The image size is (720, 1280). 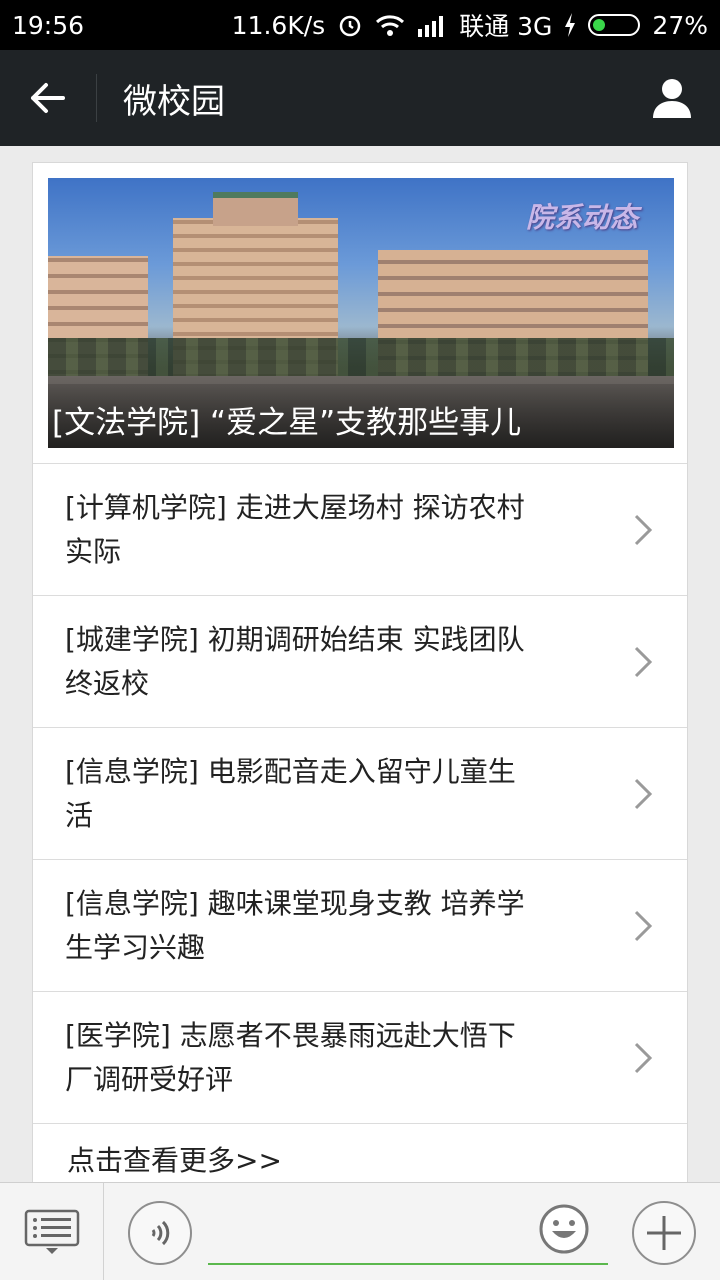 I want to click on news-item: [信息学院] 趣味课堂现身支教 培养学生学习兴趣, so click(x=360, y=926).